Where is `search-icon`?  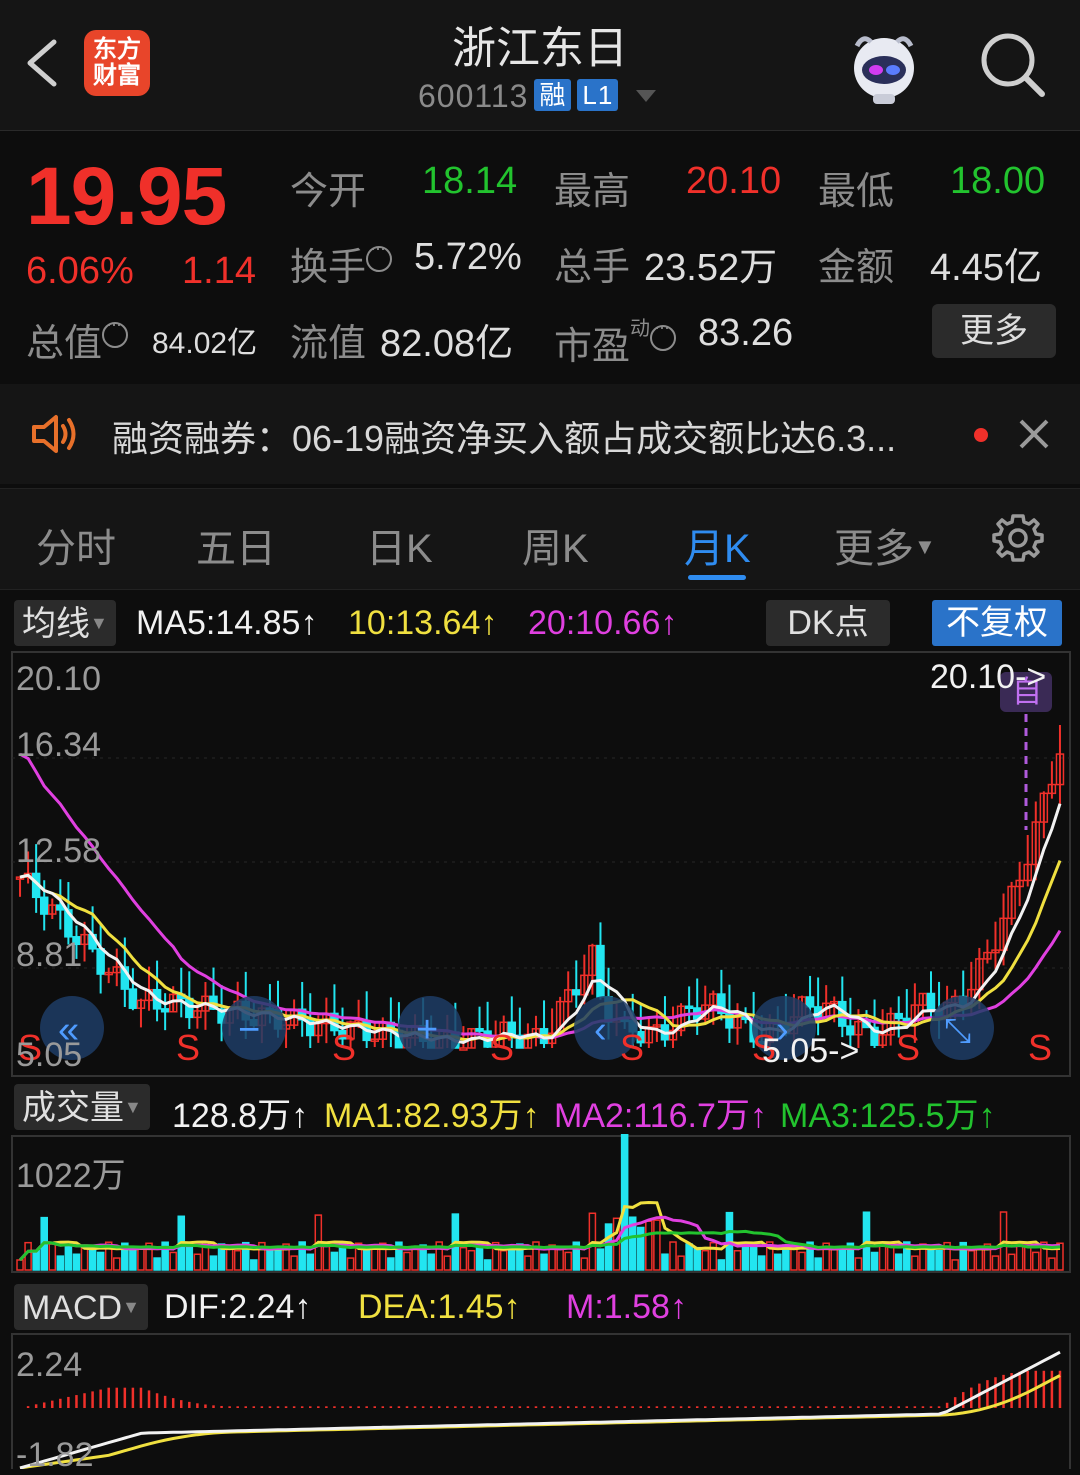 search-icon is located at coordinates (1013, 65).